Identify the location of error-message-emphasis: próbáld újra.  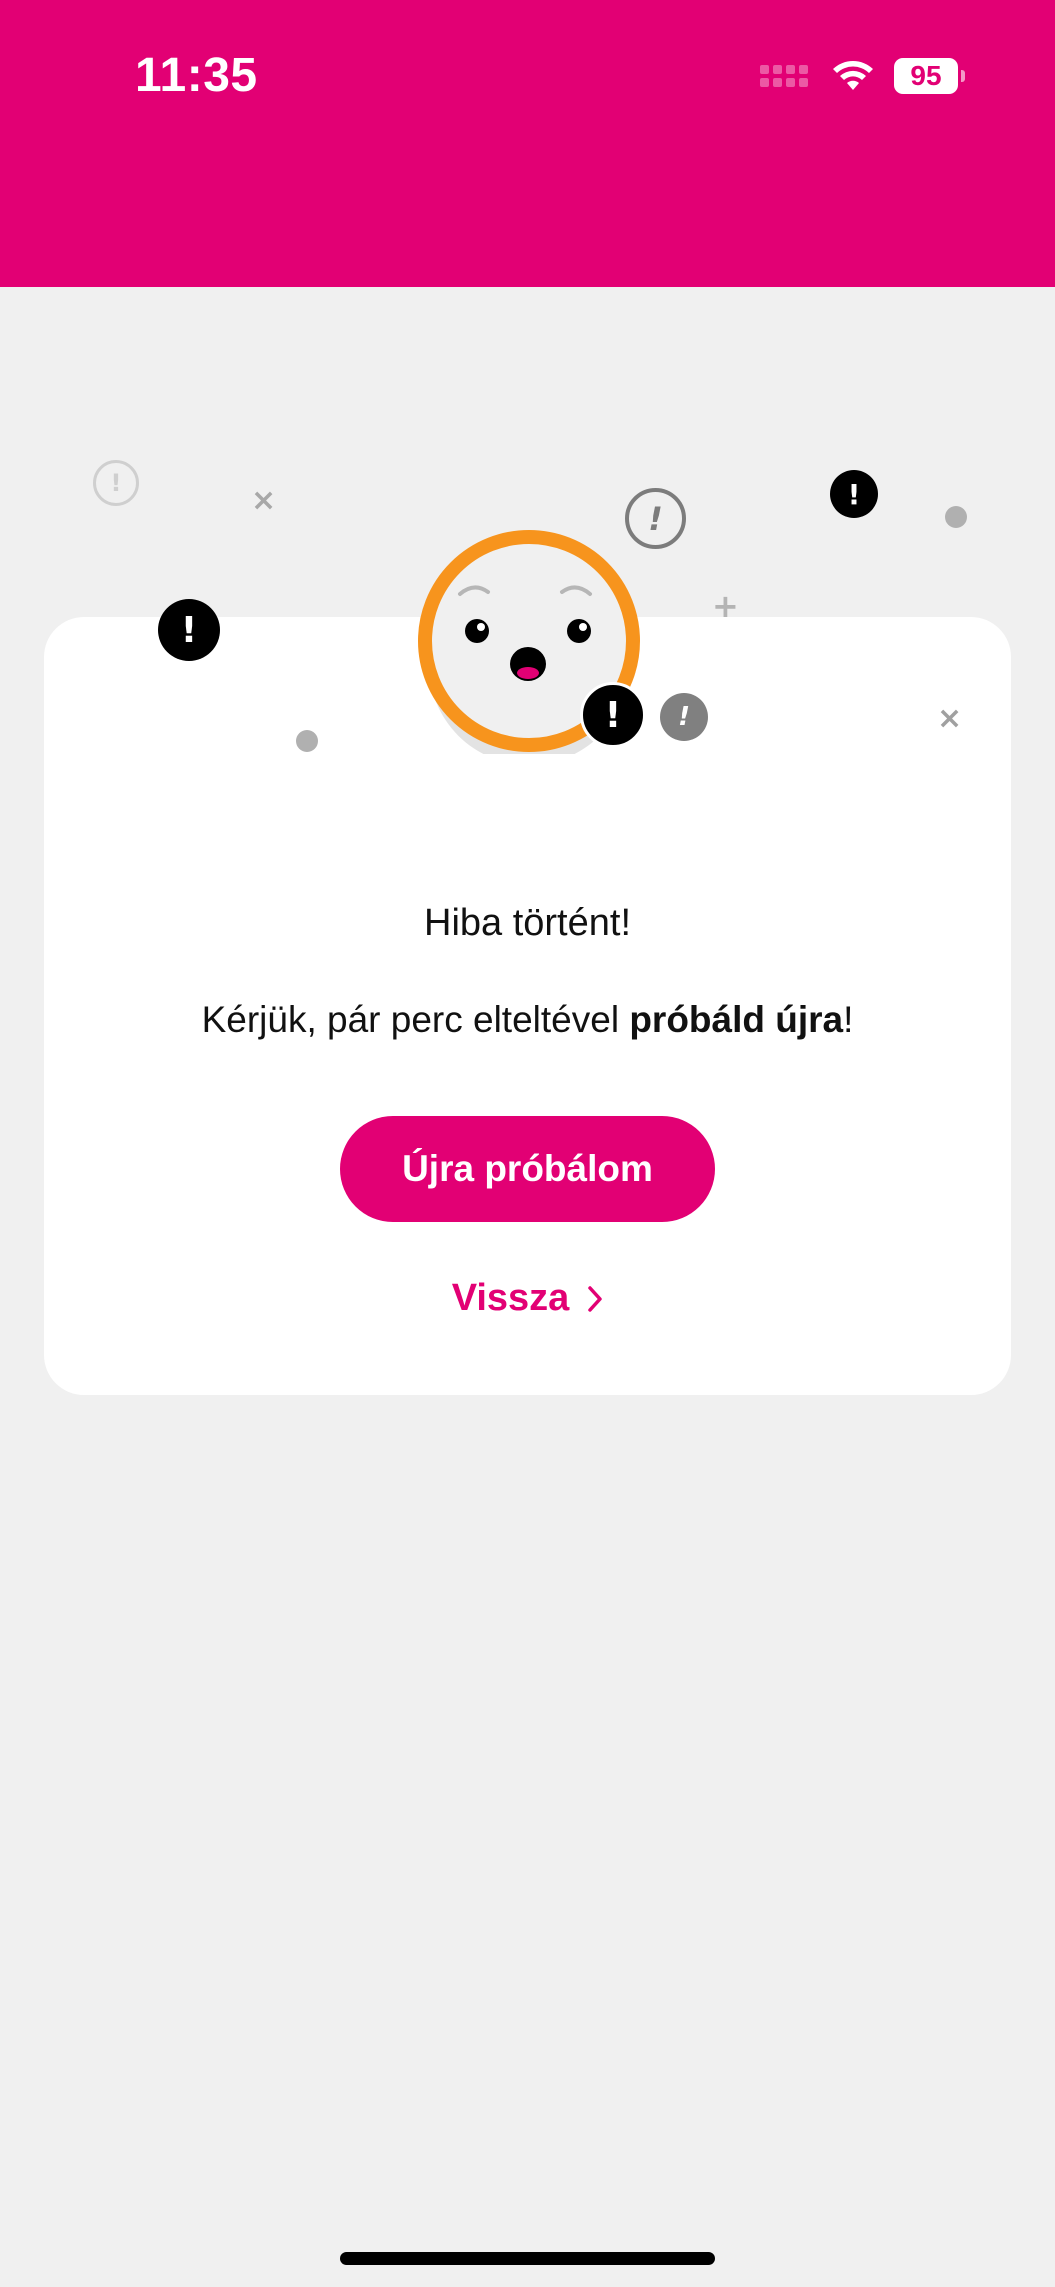
(736, 1019).